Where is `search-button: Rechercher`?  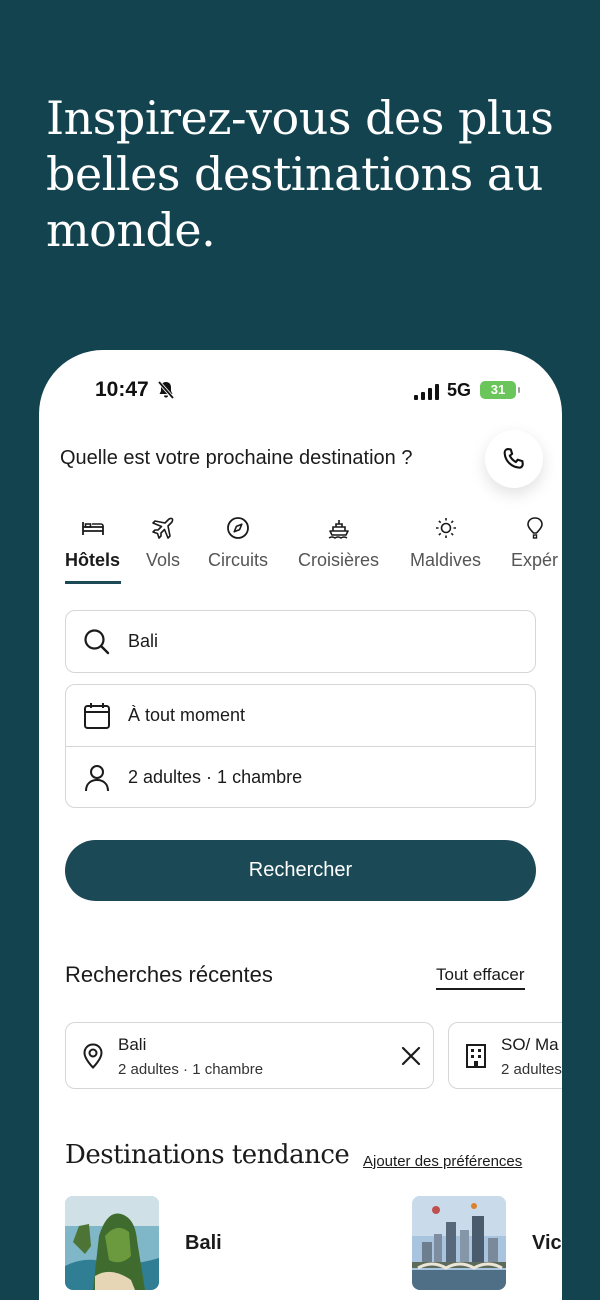
search-button: Rechercher is located at coordinates (300, 870).